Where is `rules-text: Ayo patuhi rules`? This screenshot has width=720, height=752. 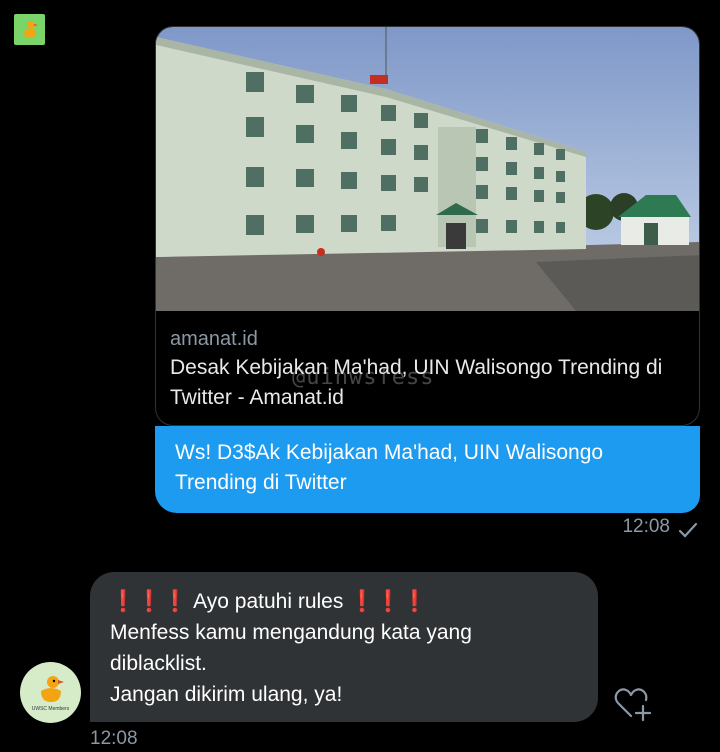 rules-text: Ayo patuhi rules is located at coordinates (268, 601).